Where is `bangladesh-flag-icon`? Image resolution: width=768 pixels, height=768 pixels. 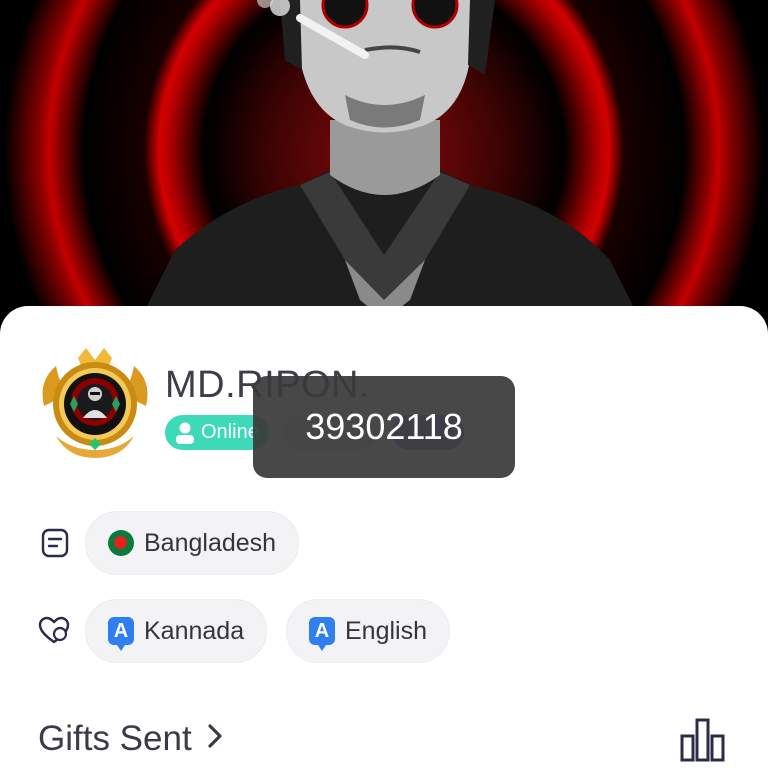 bangladesh-flag-icon is located at coordinates (121, 543).